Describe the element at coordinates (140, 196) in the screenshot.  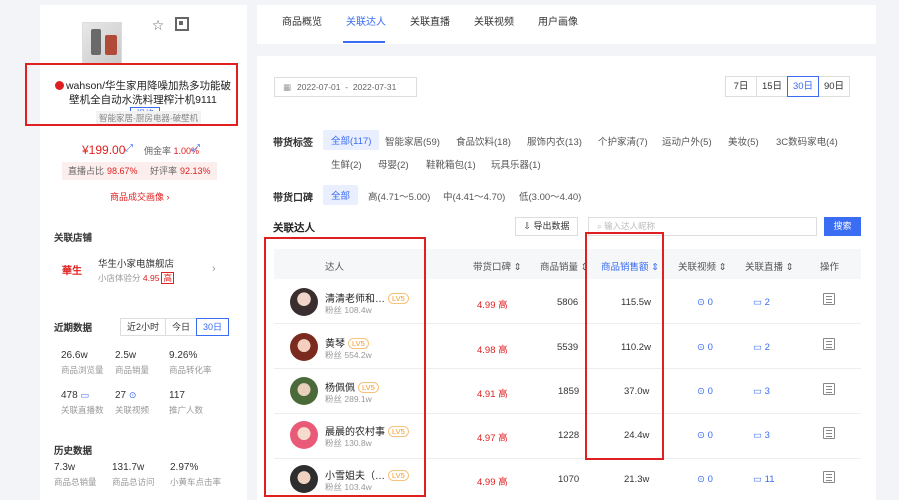
I see `trade-portrait-link: 商品成交画像 ›` at that location.